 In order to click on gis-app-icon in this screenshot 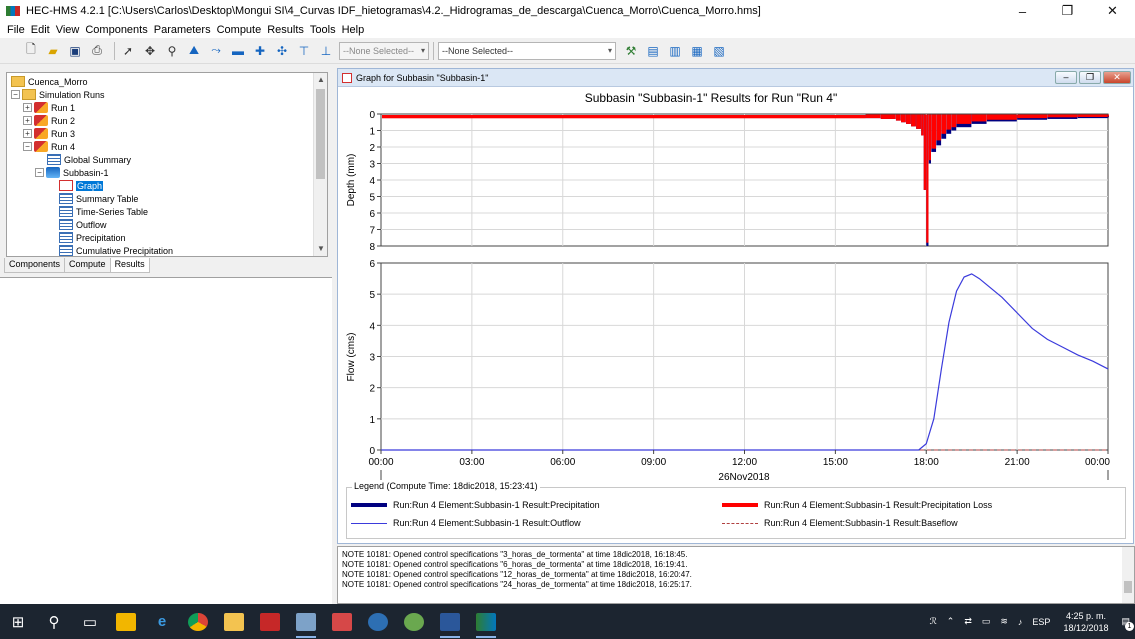, I will do `click(414, 621)`.